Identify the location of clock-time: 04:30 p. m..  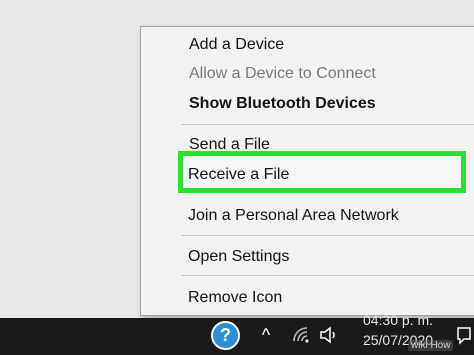
(398, 320).